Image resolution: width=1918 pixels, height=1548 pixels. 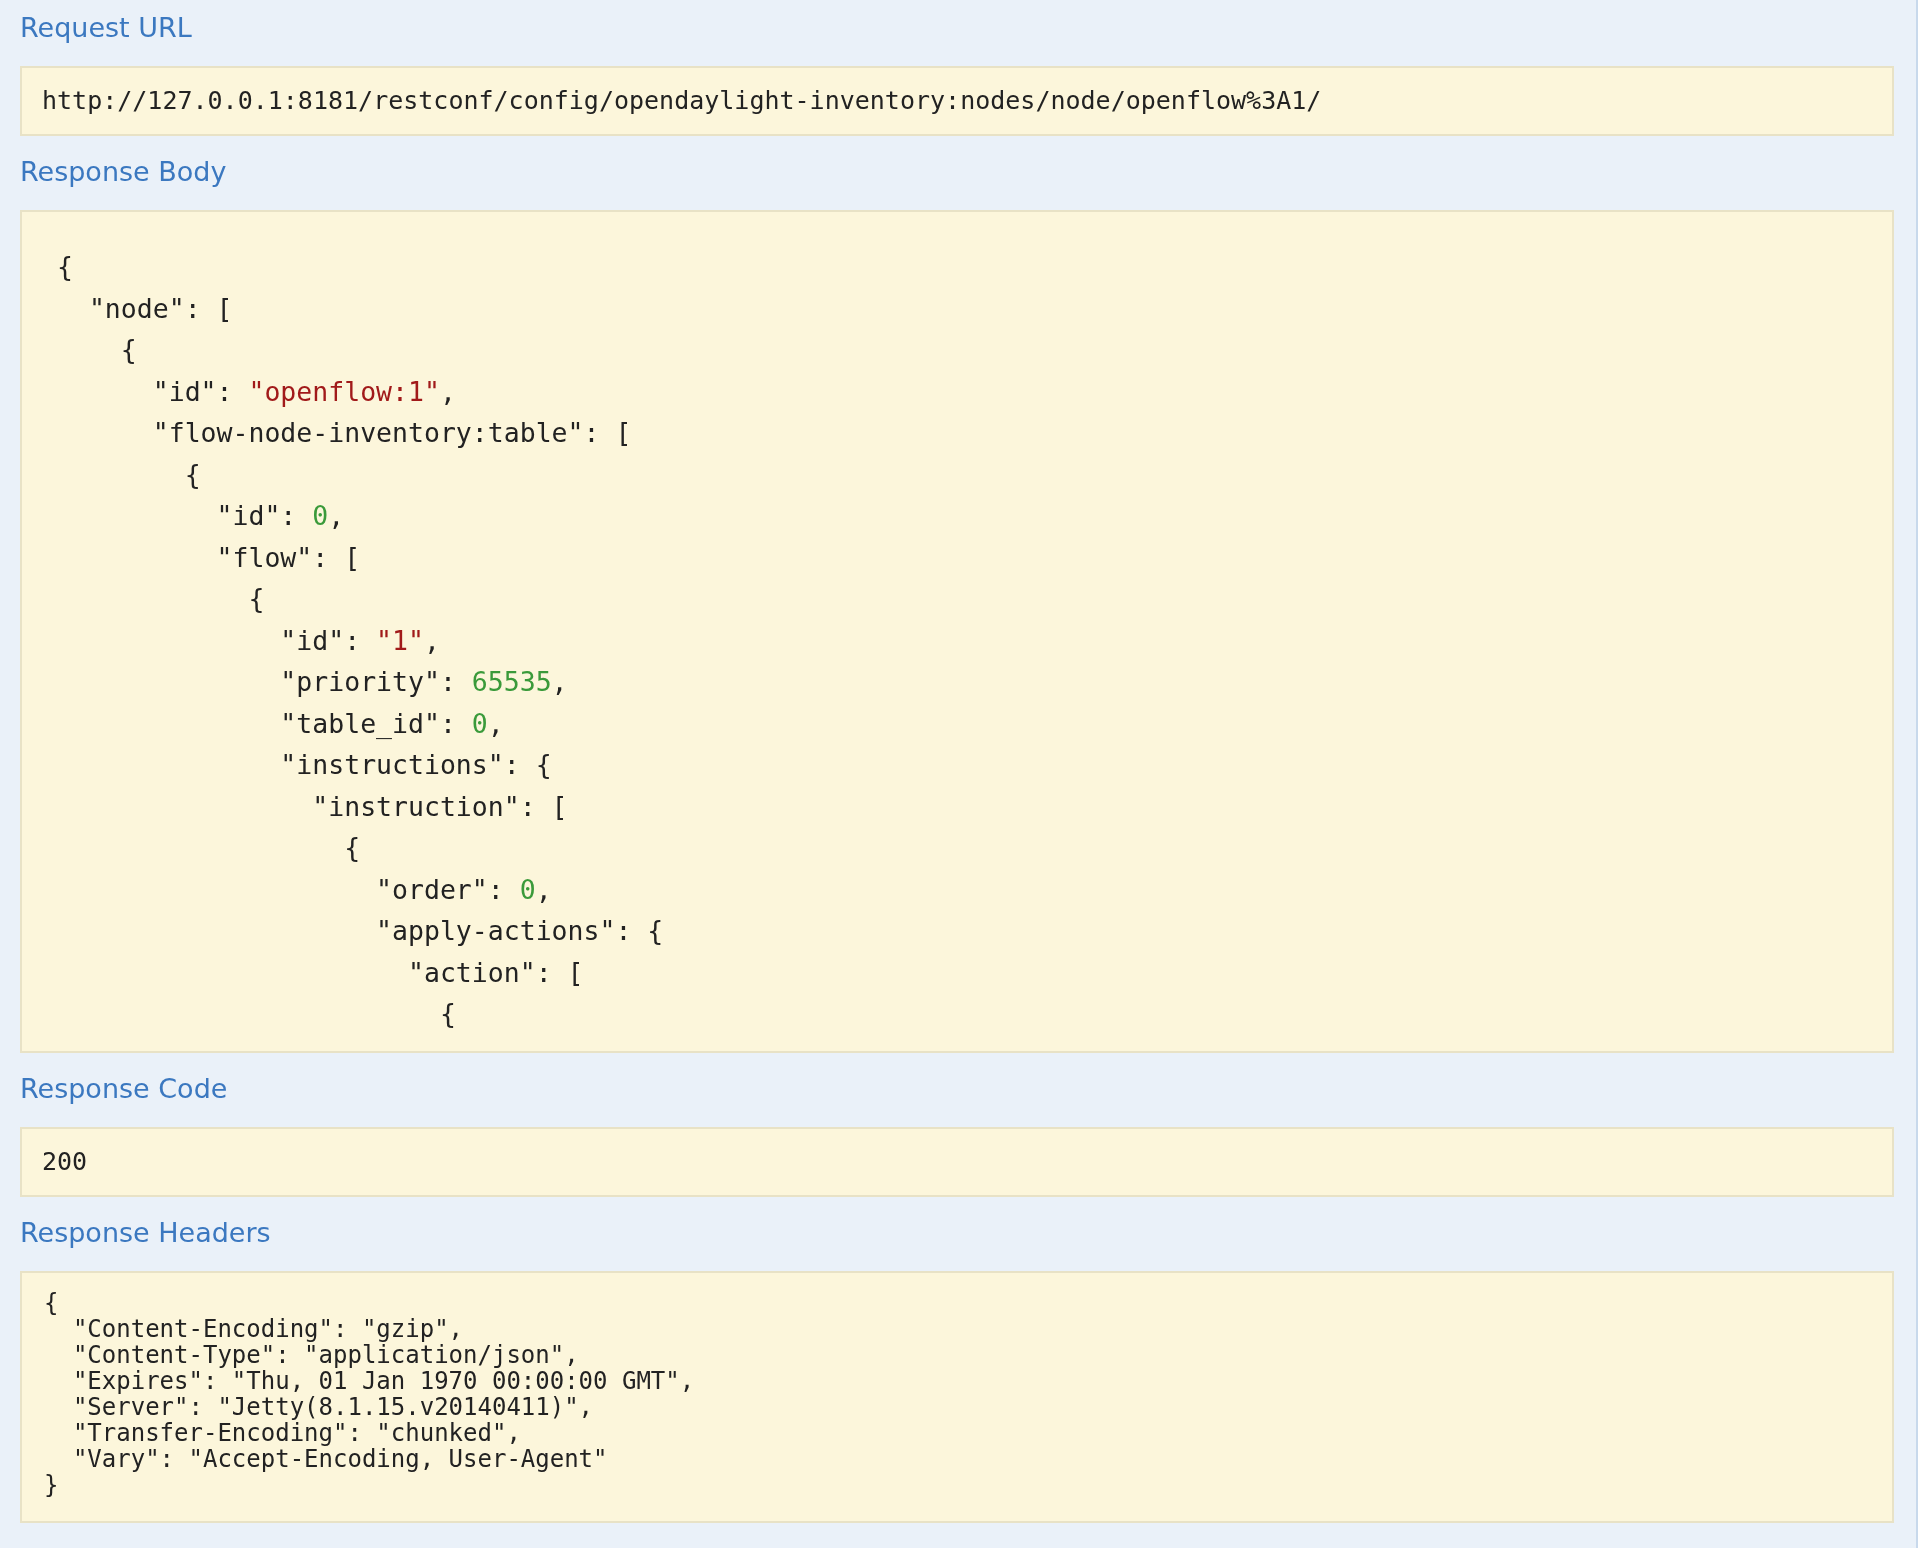 I want to click on header-line: "Content-Type": "application/json",, so click(x=325, y=1355).